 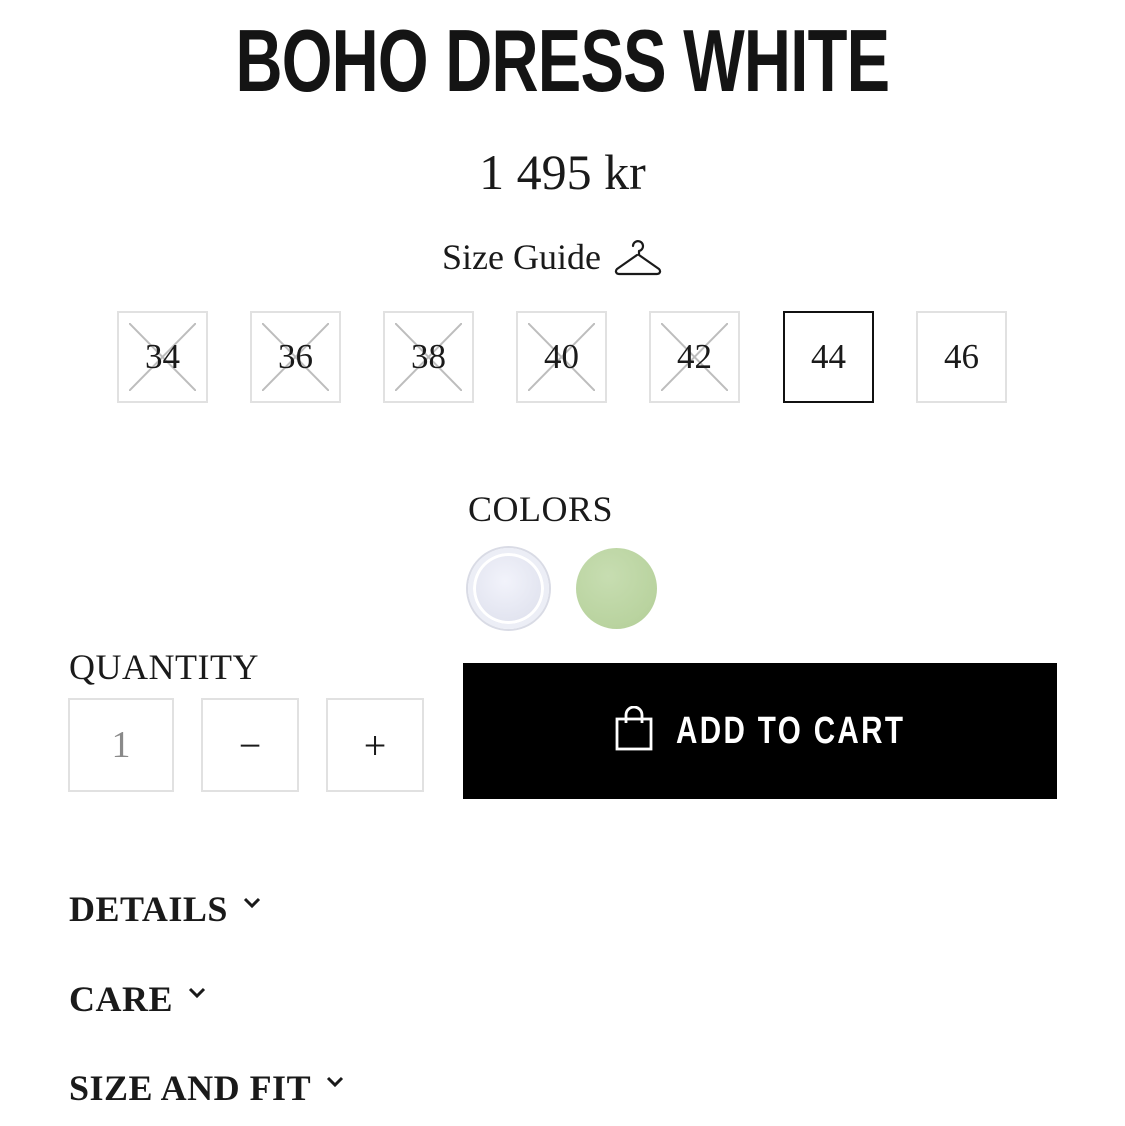 I want to click on quantity-input: 1, so click(x=121, y=745).